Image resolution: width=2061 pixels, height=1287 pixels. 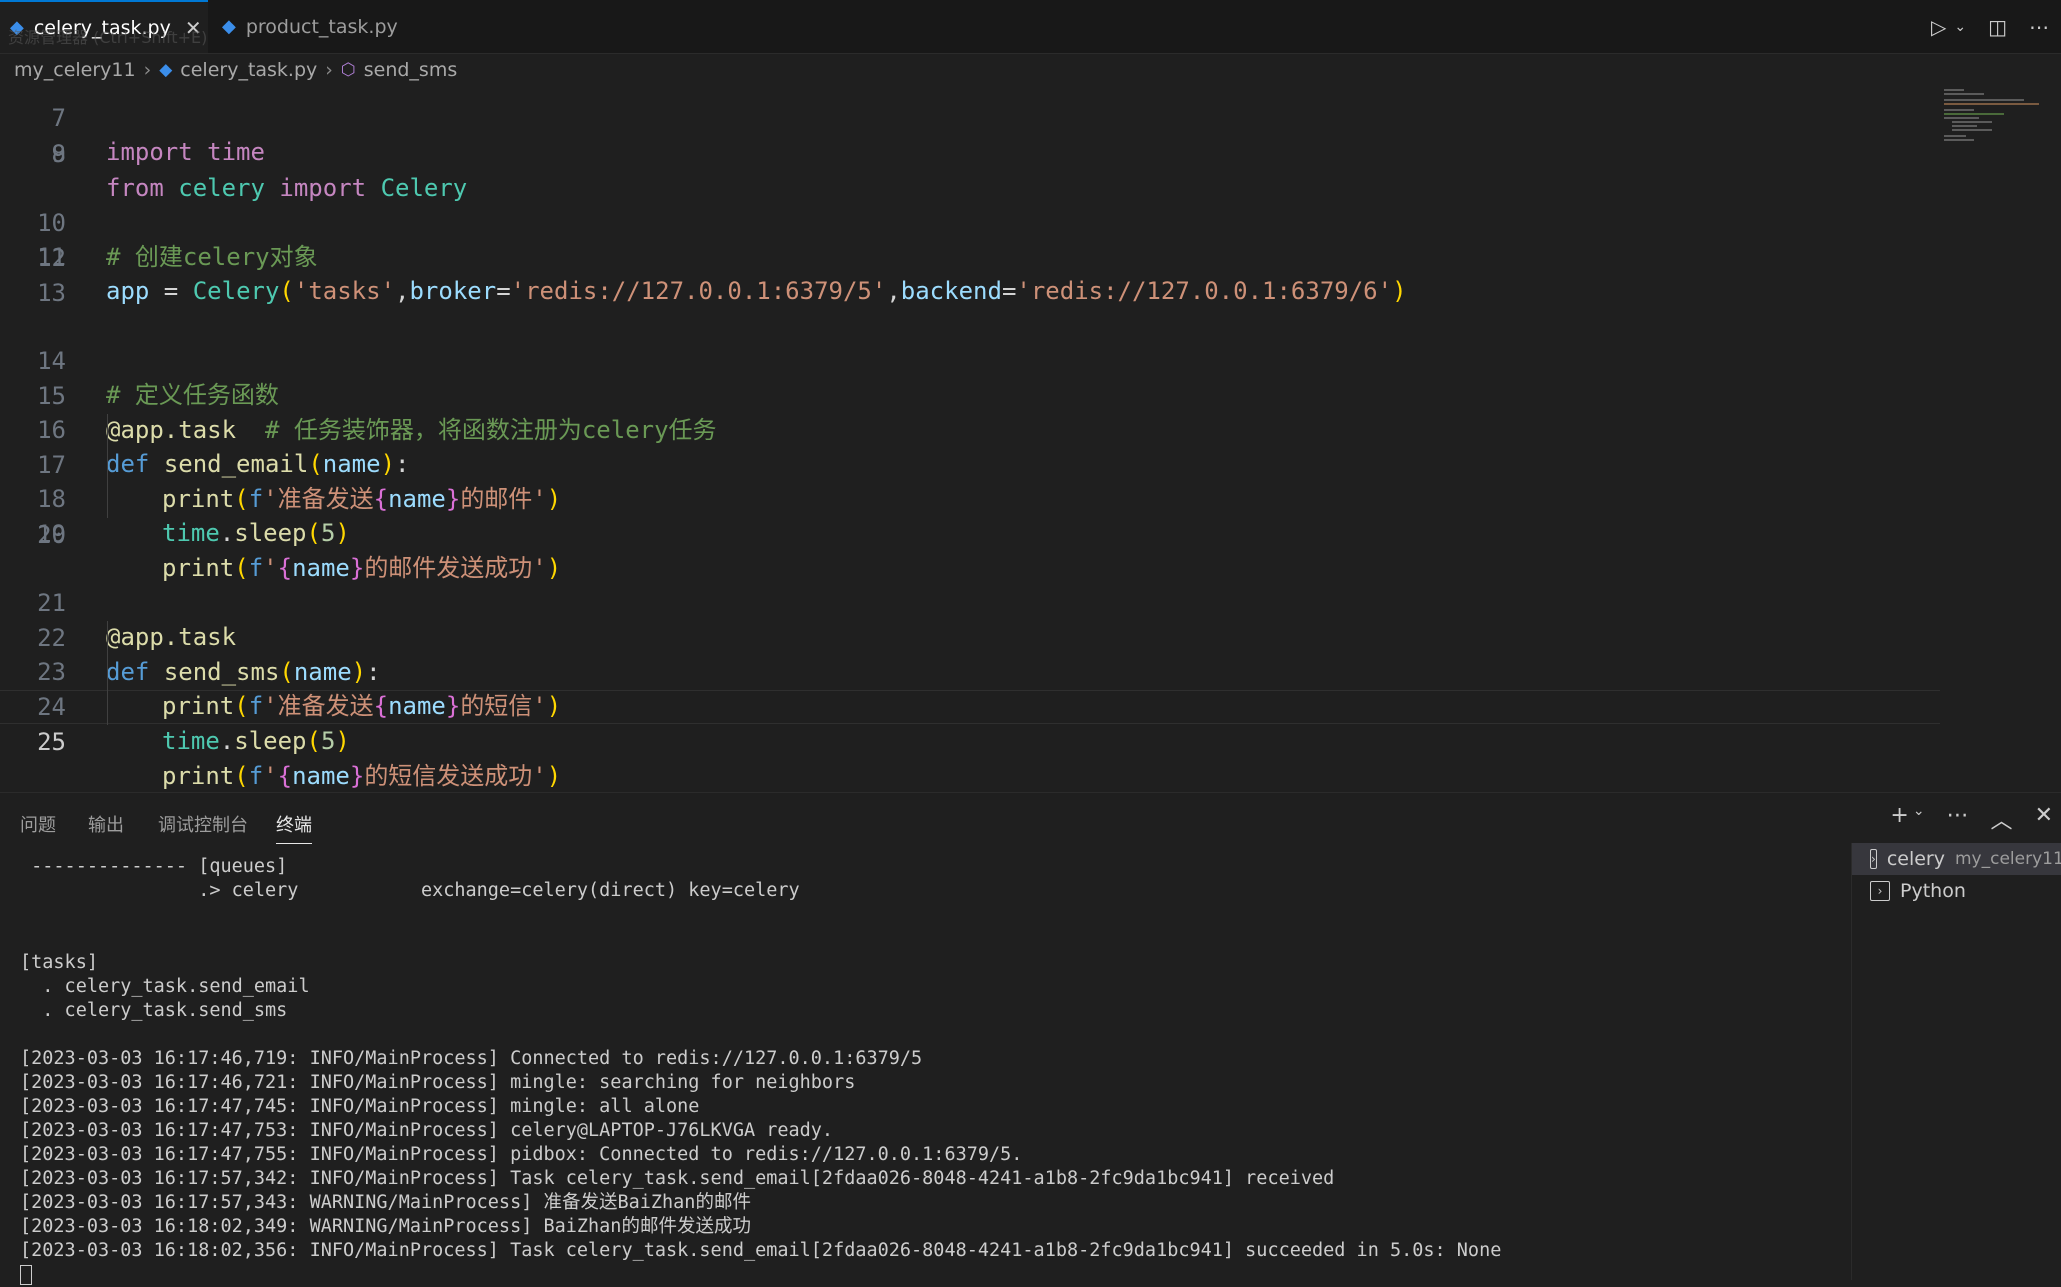 I want to click on close-icon: ✕, so click(x=2044, y=819).